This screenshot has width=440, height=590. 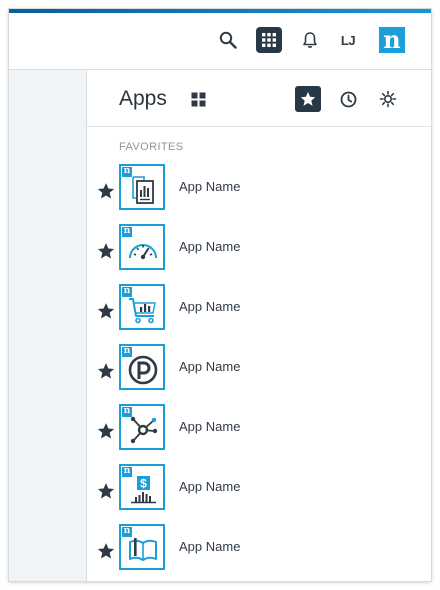 I want to click on app-tile: n $, so click(x=142, y=487).